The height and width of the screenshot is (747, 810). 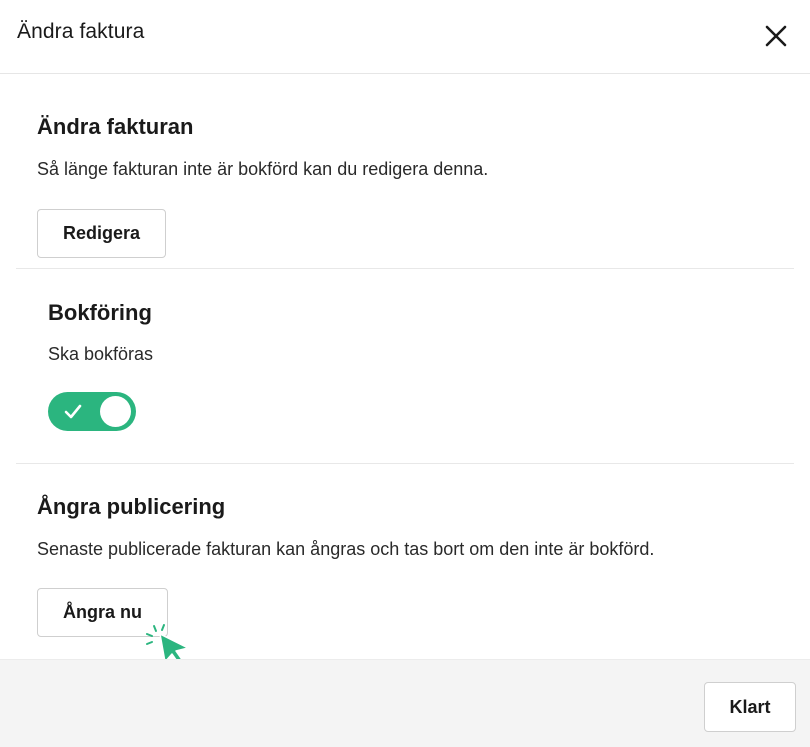 I want to click on close-icon, so click(x=776, y=36).